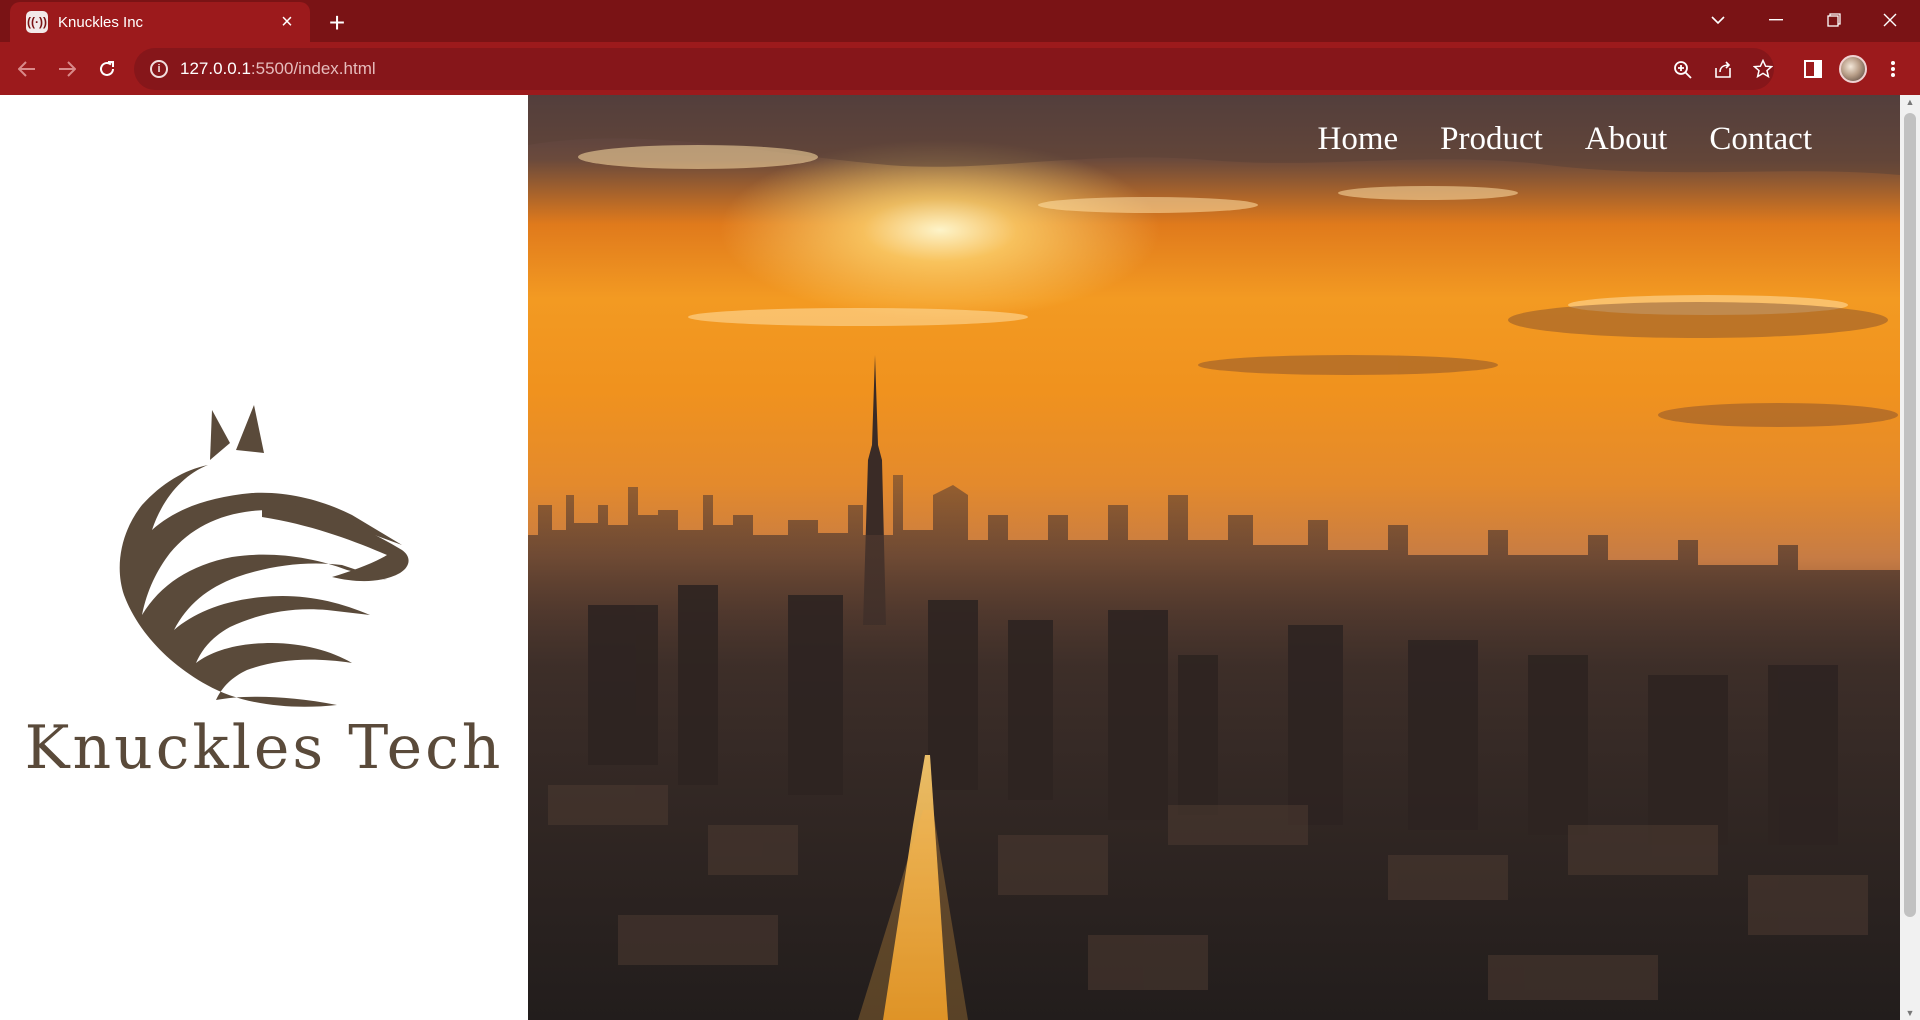  I want to click on scroll-up-icon: ▲, so click(1910, 102).